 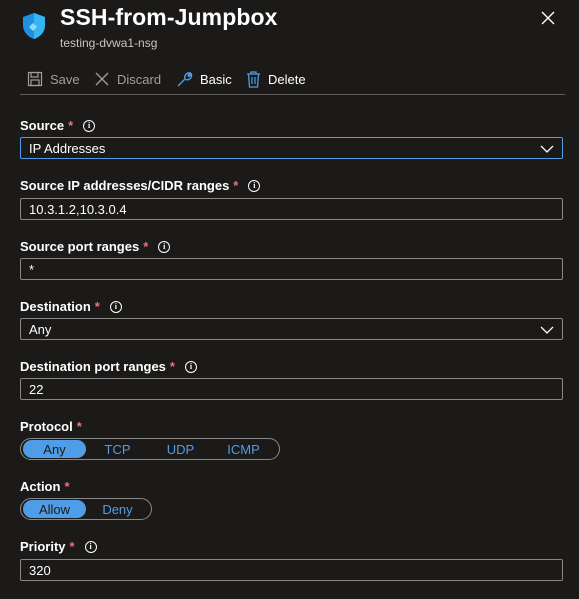 I want to click on protocol-option-any: Any, so click(x=54, y=449).